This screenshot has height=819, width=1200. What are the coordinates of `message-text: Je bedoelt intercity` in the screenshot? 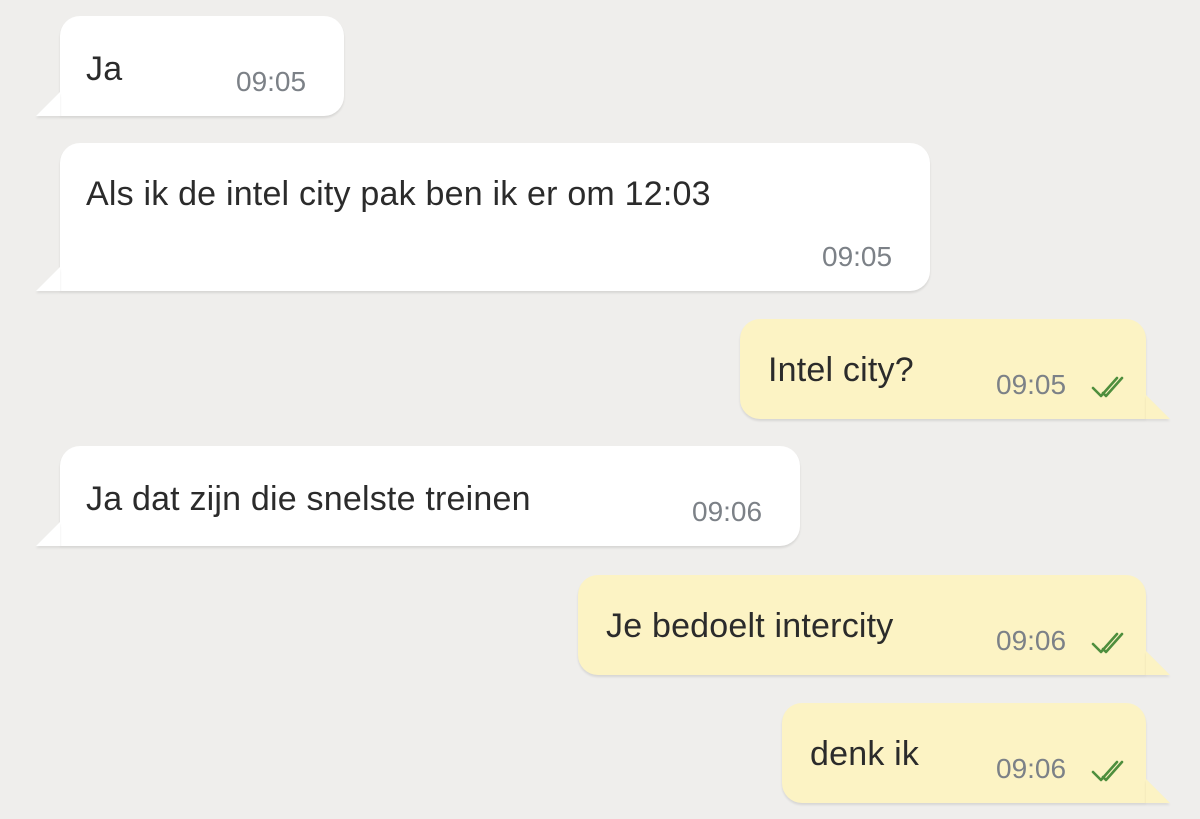 It's located at (750, 626).